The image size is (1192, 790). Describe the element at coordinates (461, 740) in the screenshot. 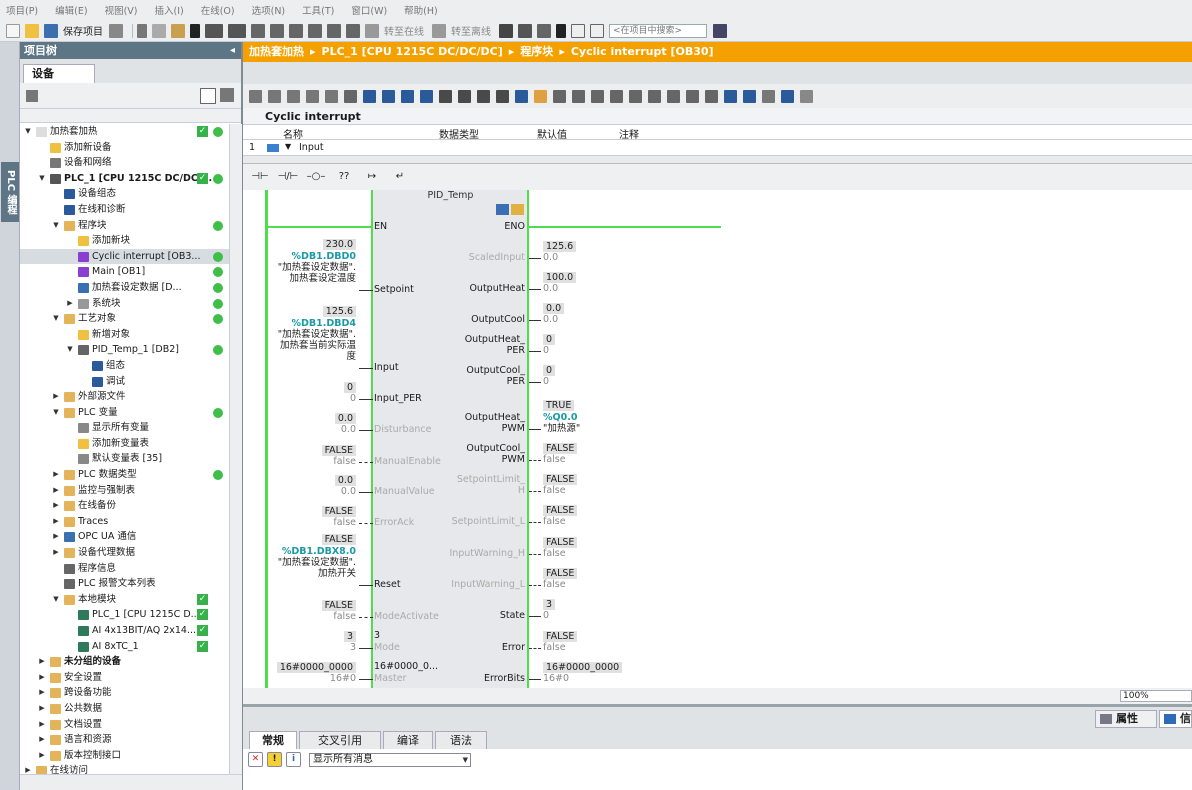

I see `tab-syntax: 语法` at that location.